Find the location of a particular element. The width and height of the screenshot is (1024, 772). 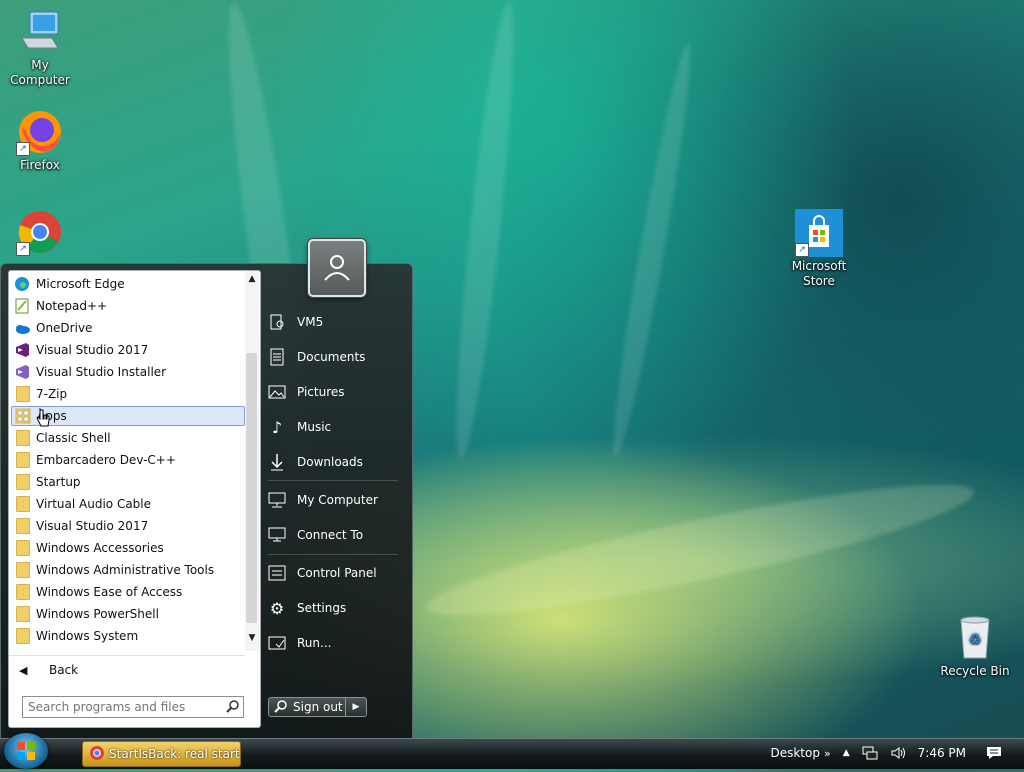

right-item-control-panel: Control Panel is located at coordinates (333, 573).